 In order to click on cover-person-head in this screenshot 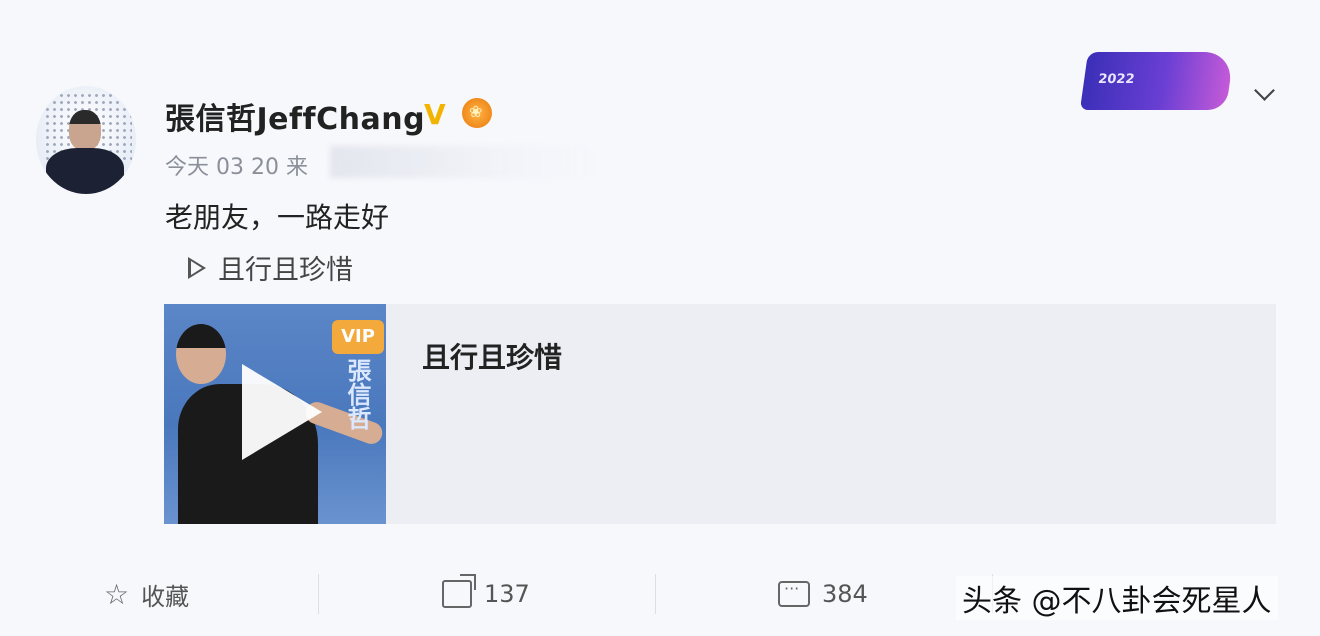, I will do `click(201, 354)`.